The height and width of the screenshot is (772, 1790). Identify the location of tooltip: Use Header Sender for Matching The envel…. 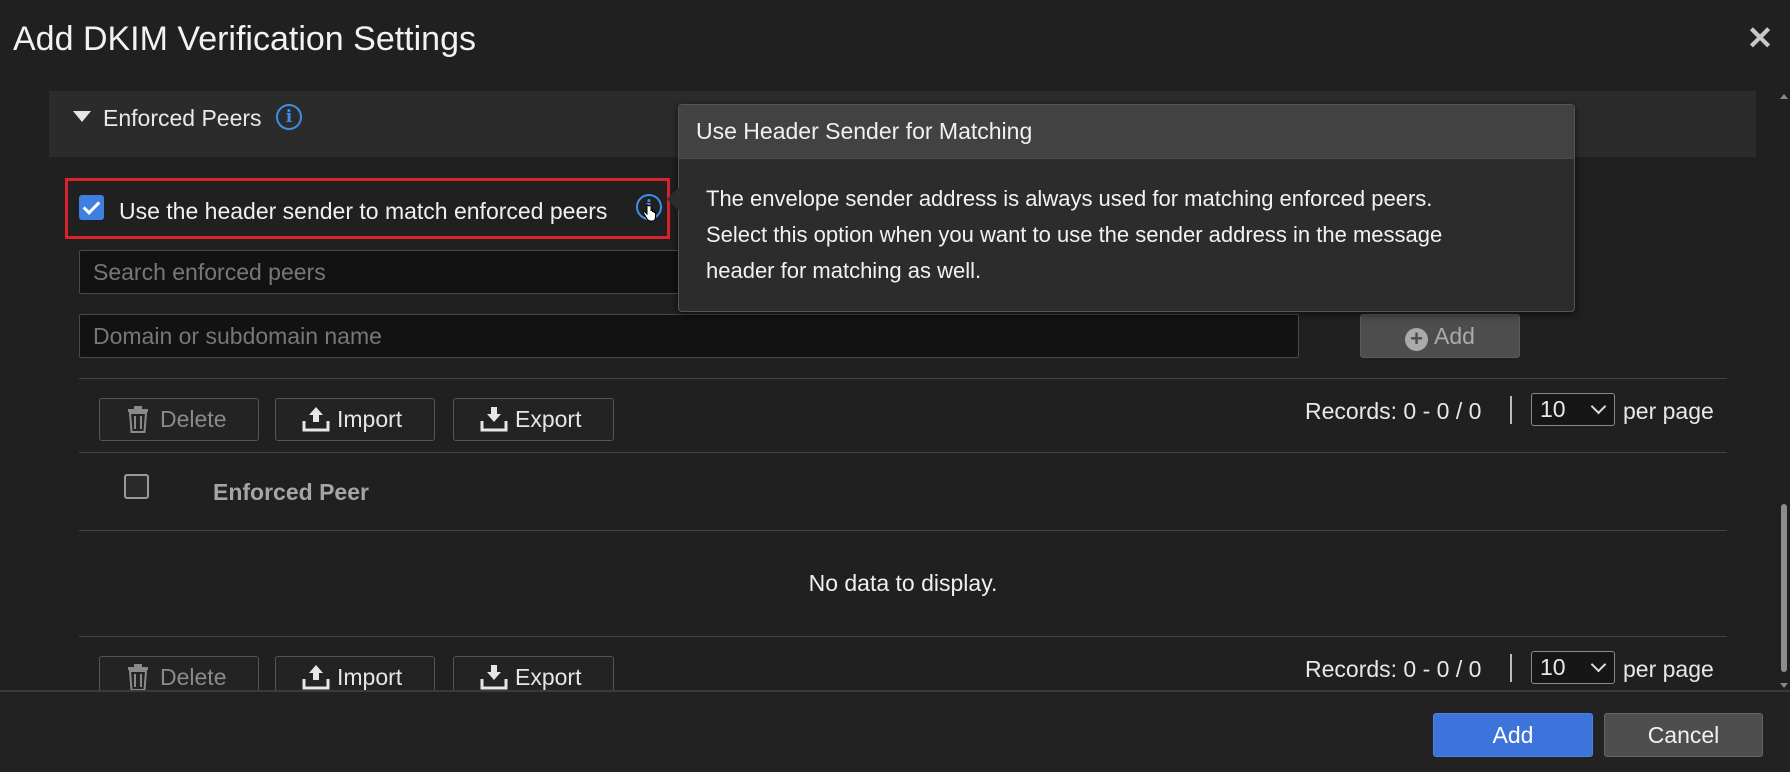
(1121, 208).